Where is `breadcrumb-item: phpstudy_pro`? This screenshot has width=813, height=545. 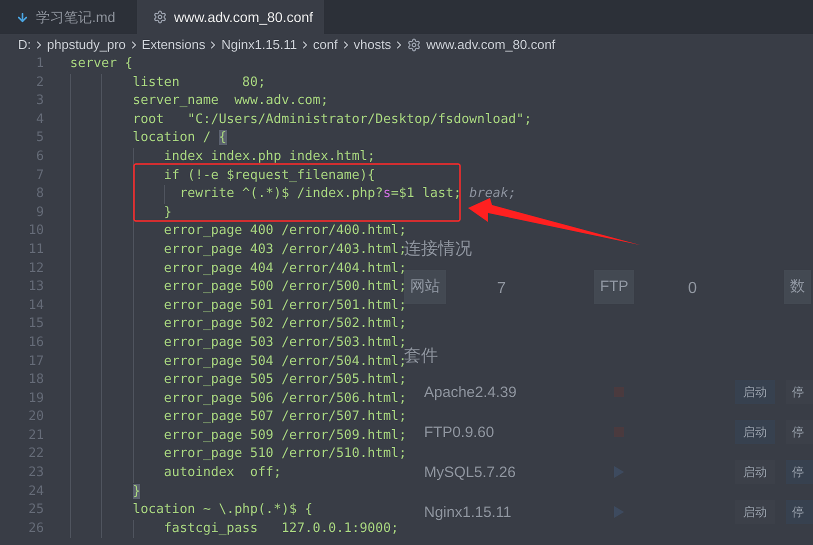
breadcrumb-item: phpstudy_pro is located at coordinates (86, 44).